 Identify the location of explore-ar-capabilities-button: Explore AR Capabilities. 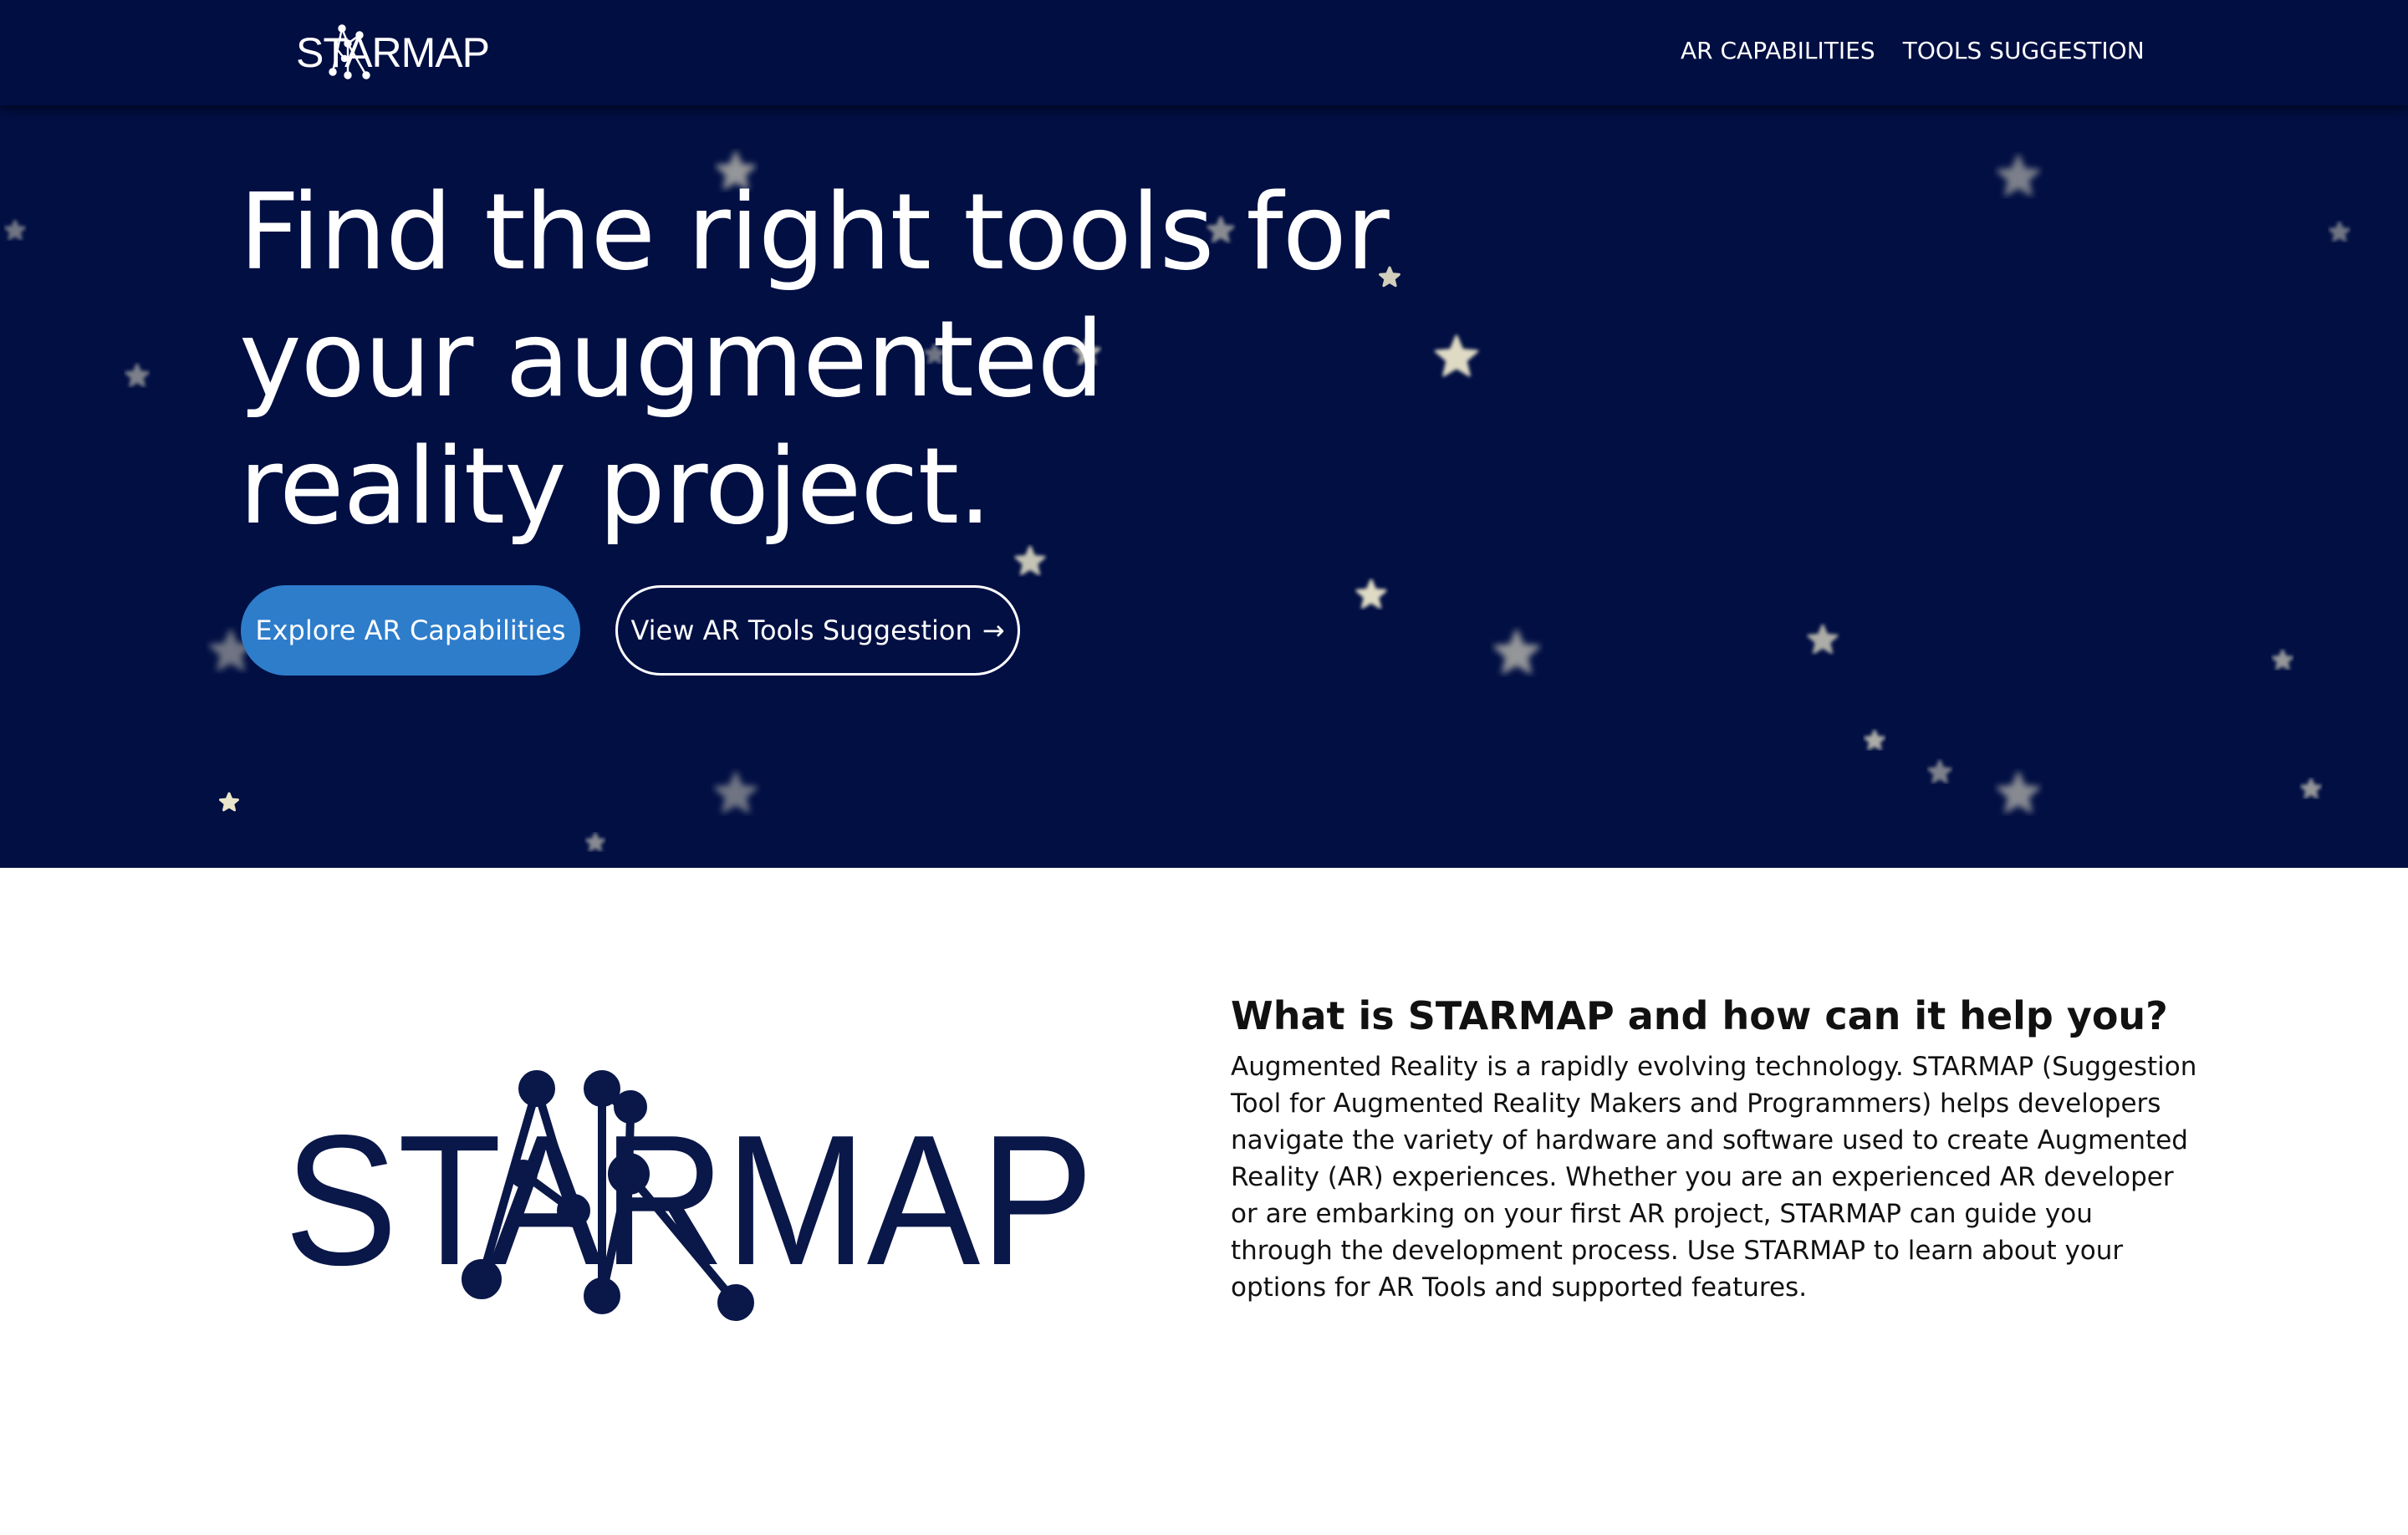
(410, 630).